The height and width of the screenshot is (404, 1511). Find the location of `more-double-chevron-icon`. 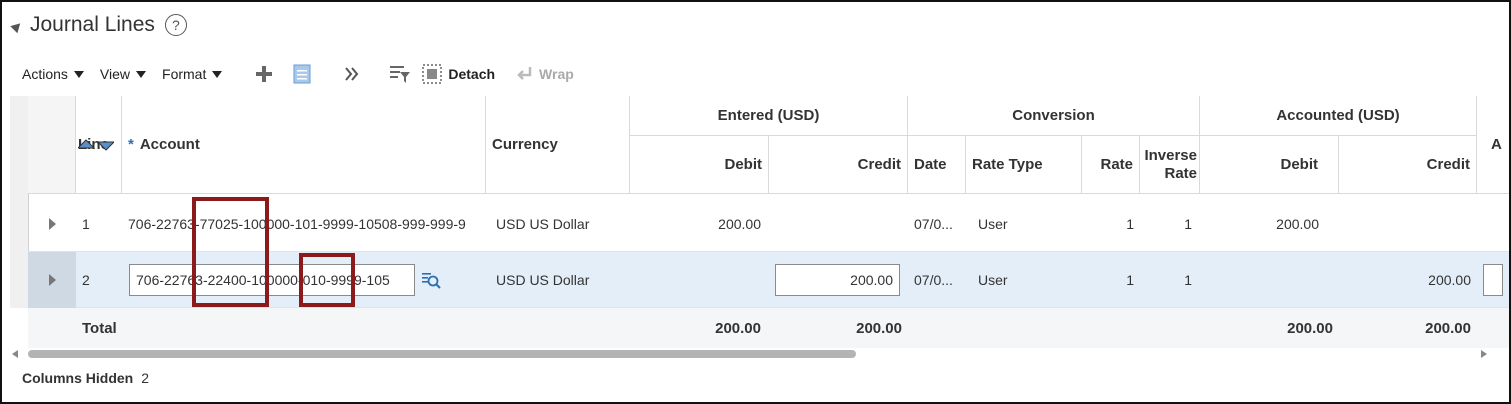

more-double-chevron-icon is located at coordinates (352, 74).